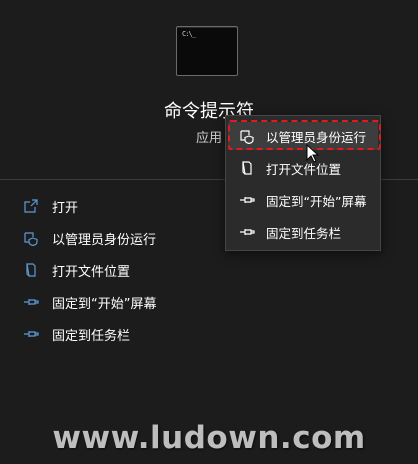  Describe the element at coordinates (91, 272) in the screenshot. I see `action-open-file-location-label: 打开文件位置` at that location.